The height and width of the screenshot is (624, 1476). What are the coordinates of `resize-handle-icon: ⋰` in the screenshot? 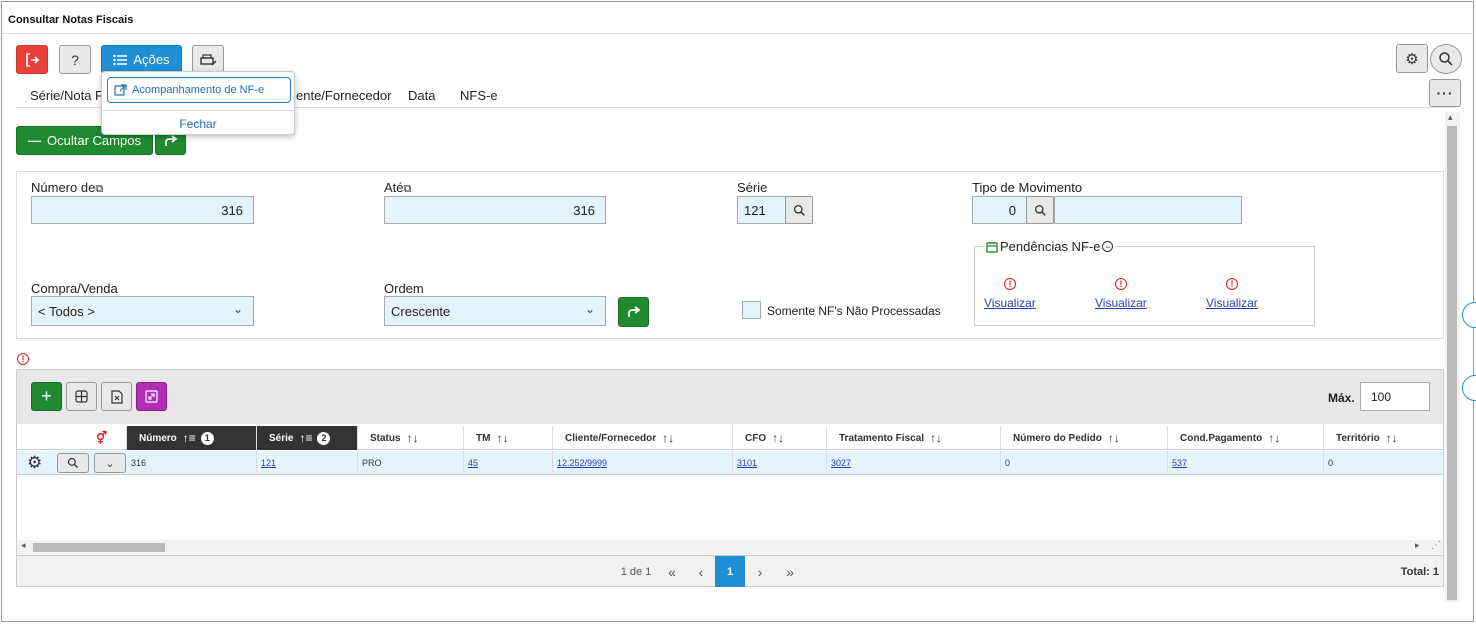 It's located at (1436, 545).